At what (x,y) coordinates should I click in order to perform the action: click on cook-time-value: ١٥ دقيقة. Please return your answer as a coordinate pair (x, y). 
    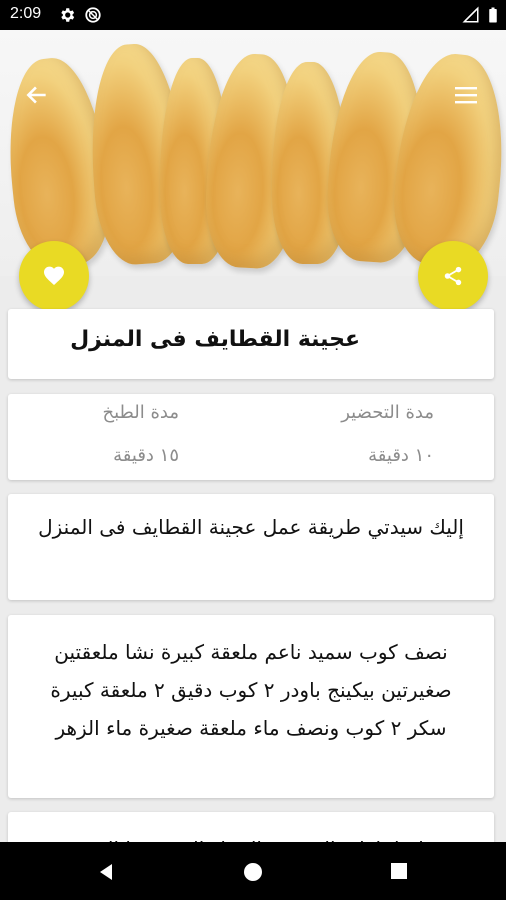
    Looking at the image, I should click on (146, 455).